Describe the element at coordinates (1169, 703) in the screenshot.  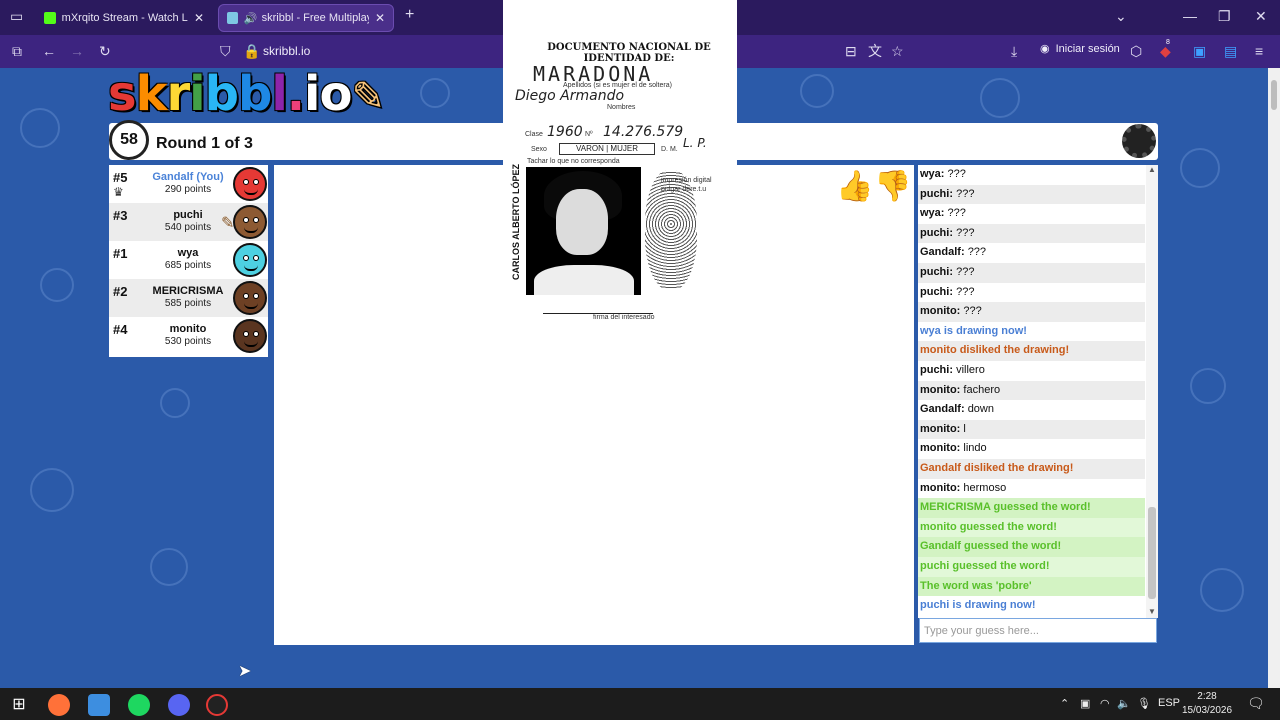
I see `language-indicator: ESP` at that location.